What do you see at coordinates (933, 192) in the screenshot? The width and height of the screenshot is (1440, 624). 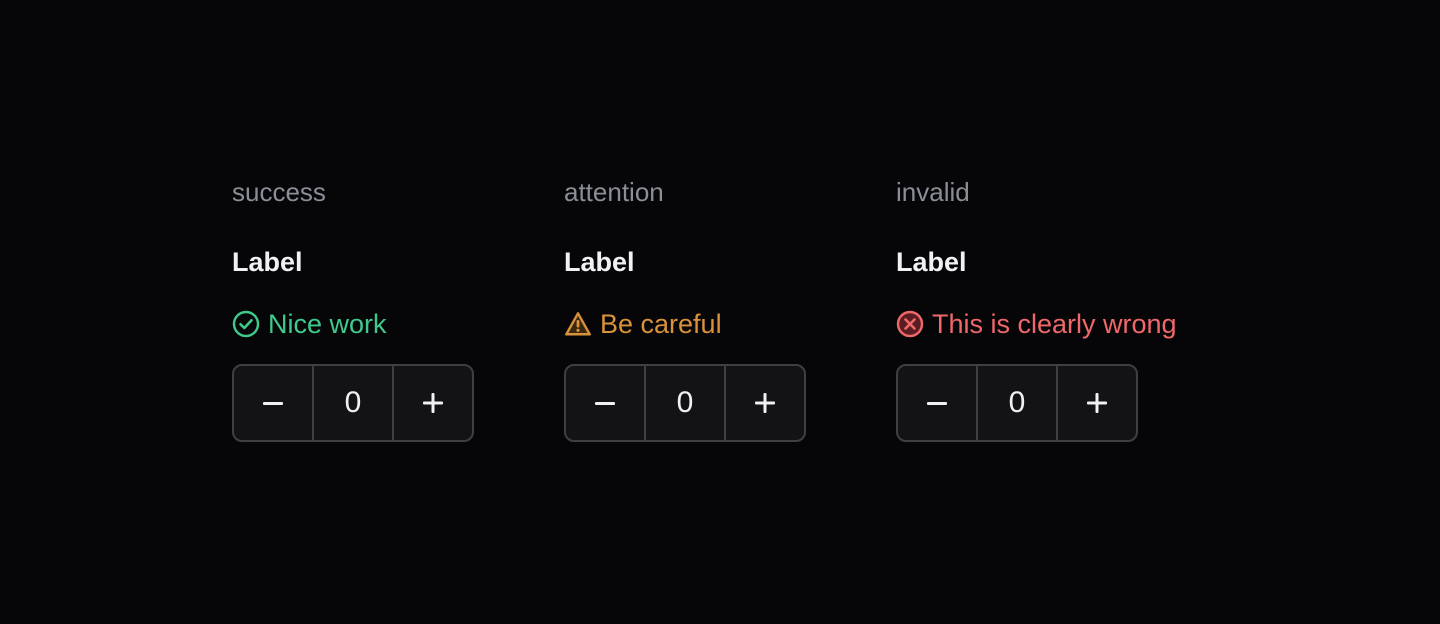 I see `variant-title: invalid` at bounding box center [933, 192].